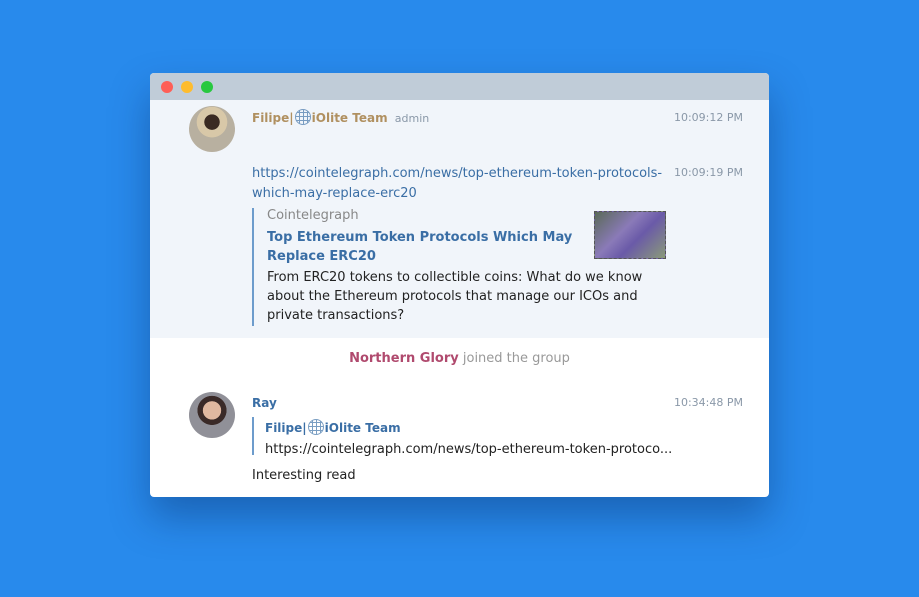 The width and height of the screenshot is (919, 597). Describe the element at coordinates (167, 87) in the screenshot. I see `close-button` at that location.